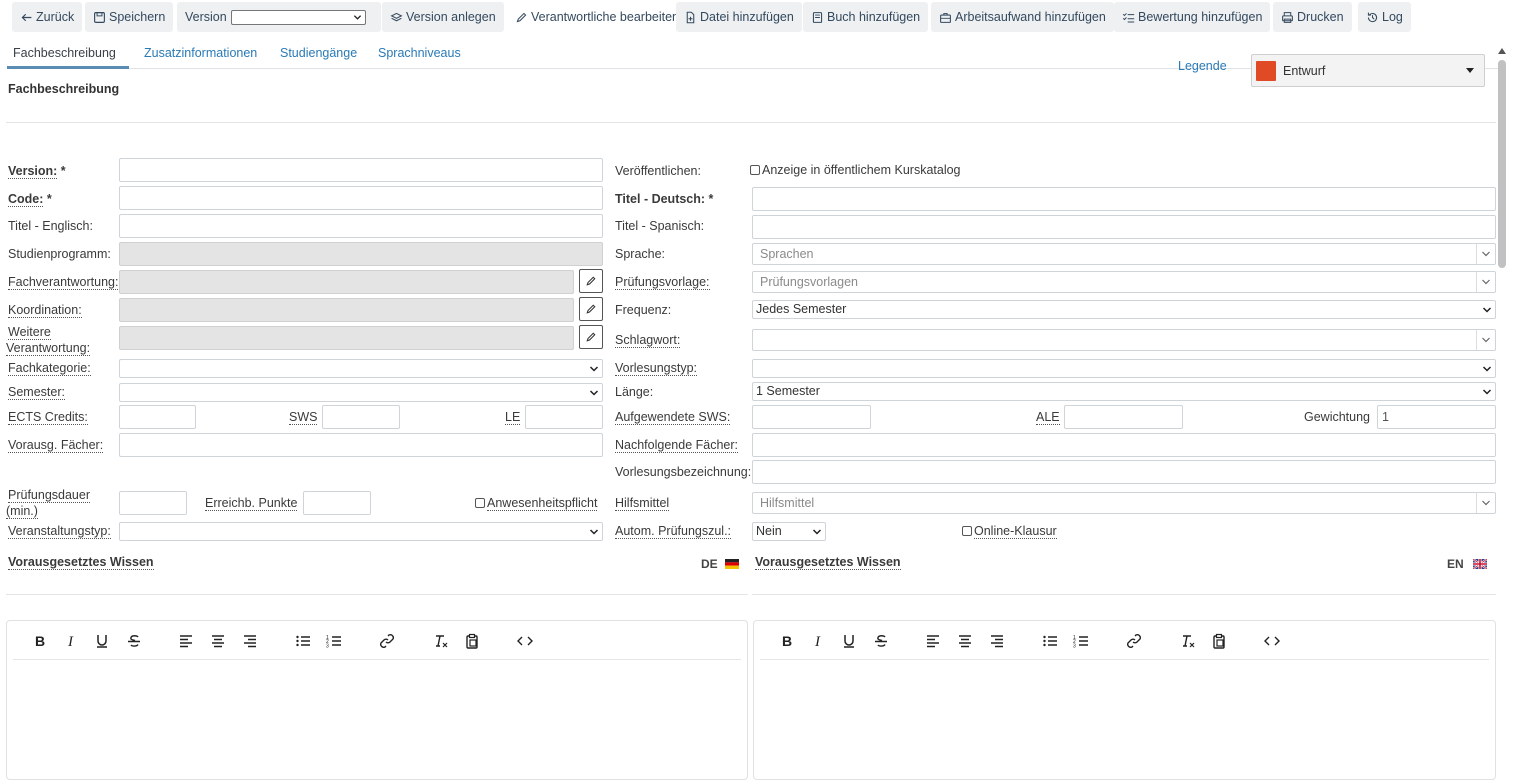  I want to click on ale-field, so click(1123, 417).